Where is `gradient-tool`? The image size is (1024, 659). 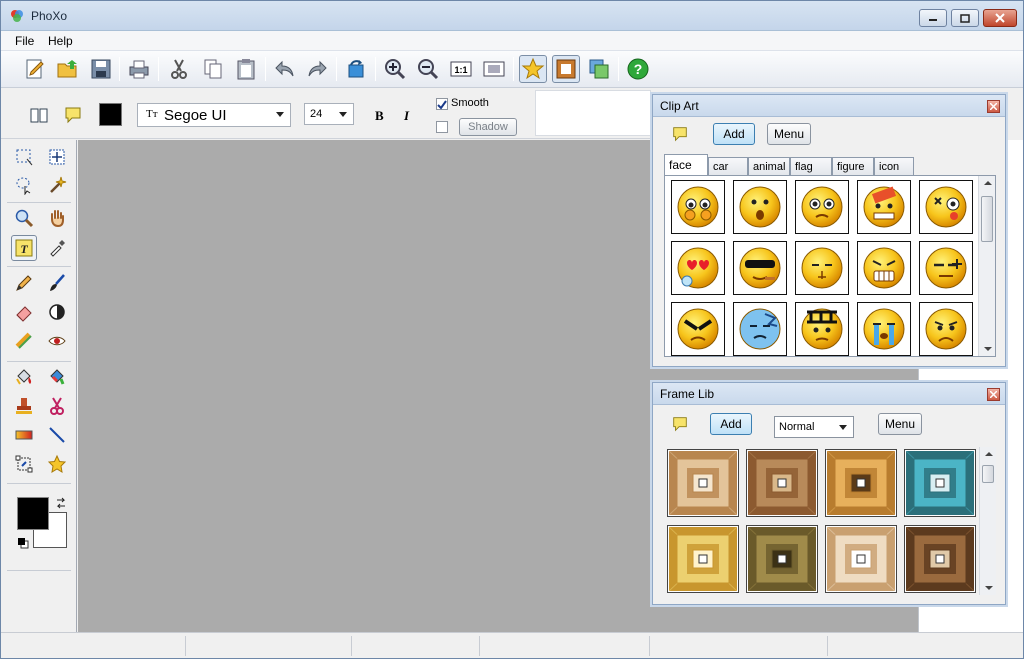 gradient-tool is located at coordinates (24, 435).